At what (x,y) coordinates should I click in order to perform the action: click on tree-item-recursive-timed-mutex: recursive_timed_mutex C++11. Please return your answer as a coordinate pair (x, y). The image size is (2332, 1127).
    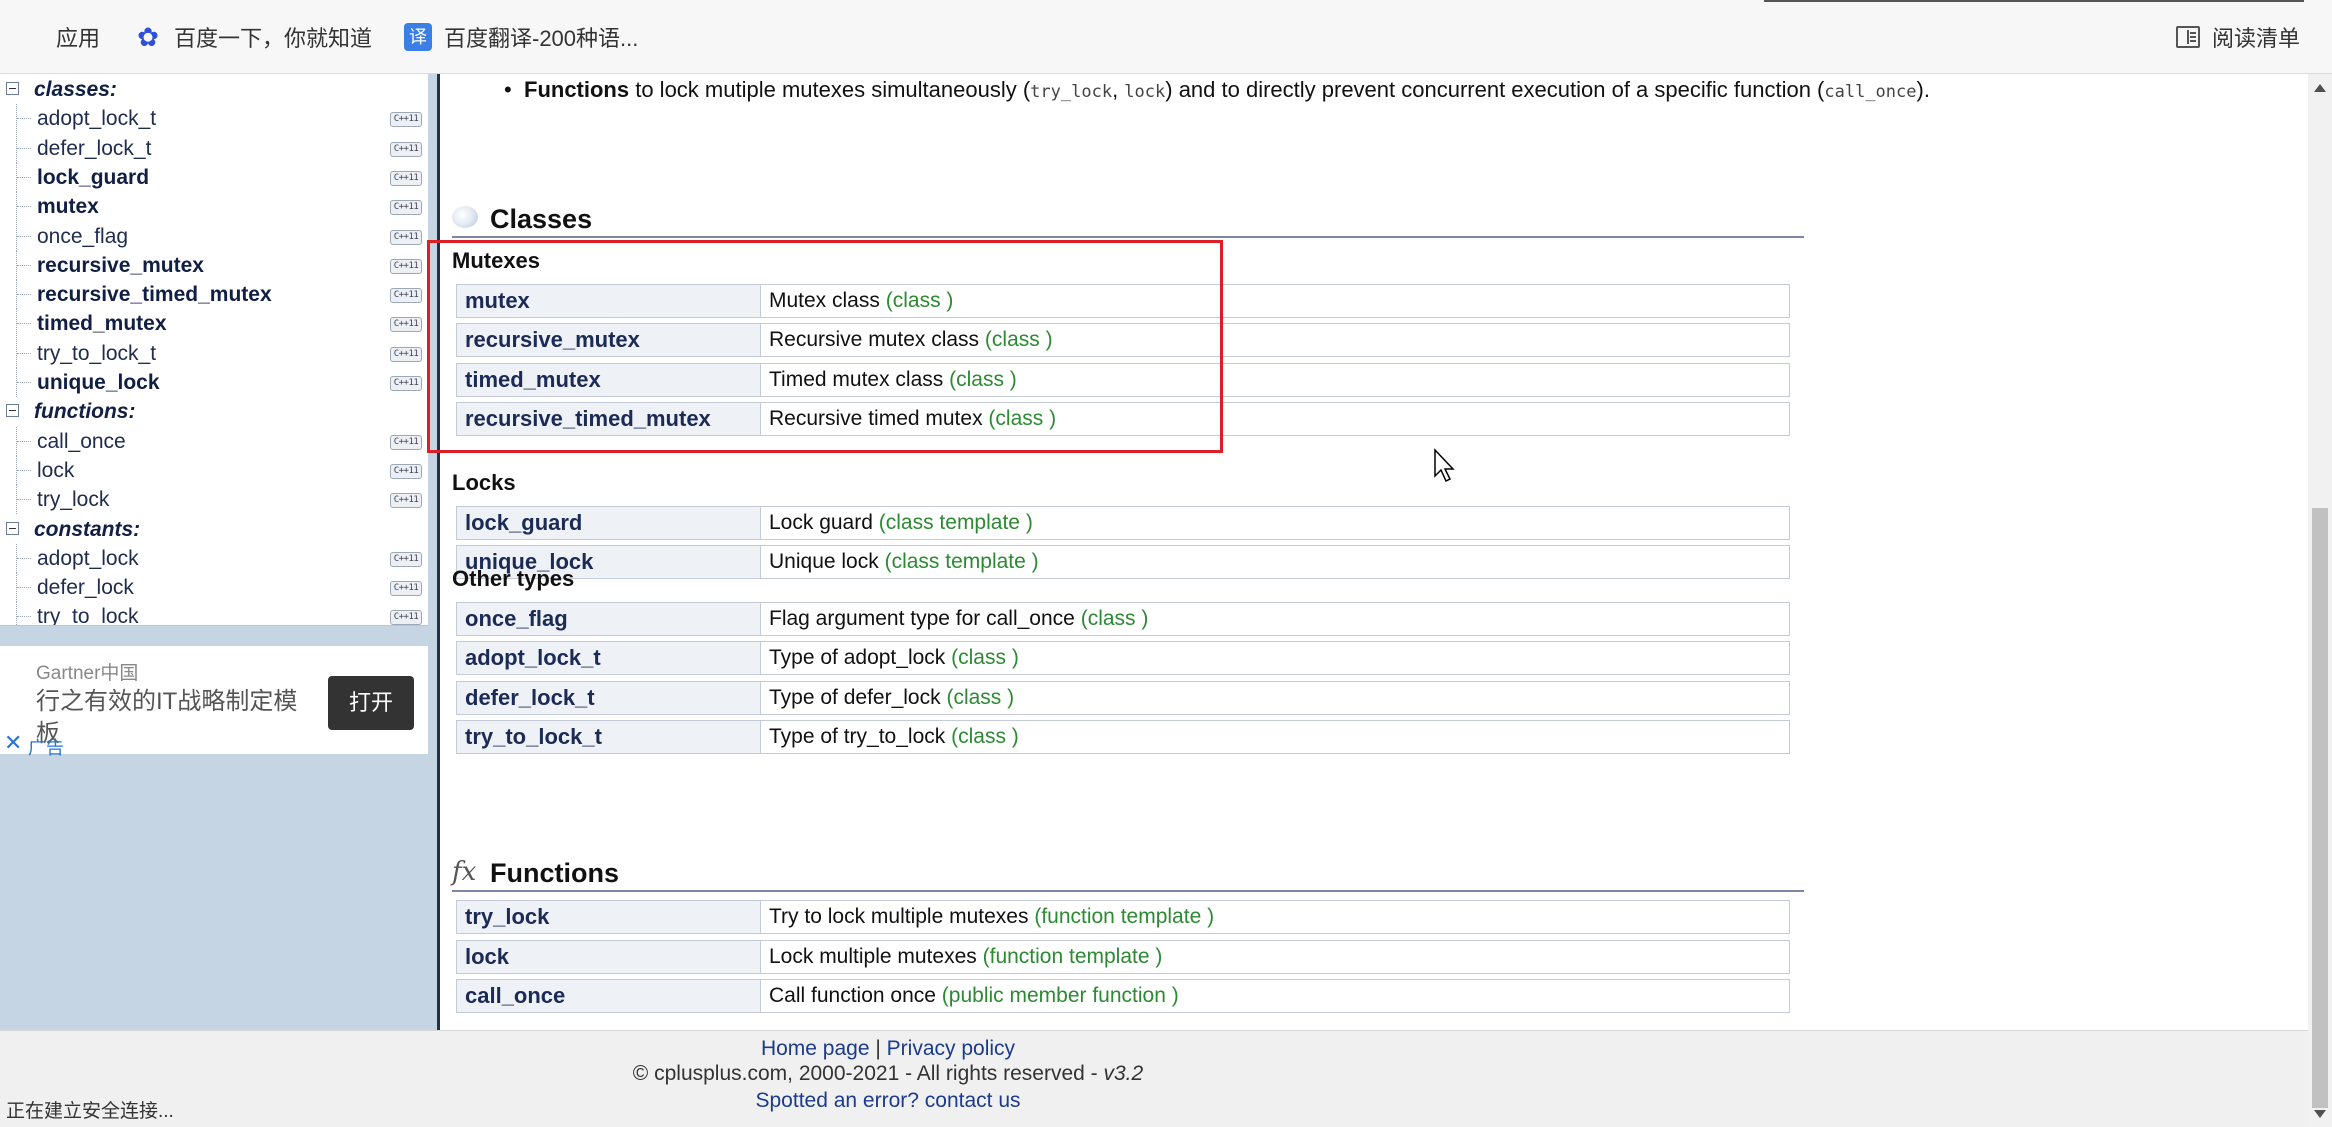
    Looking at the image, I should click on (214, 294).